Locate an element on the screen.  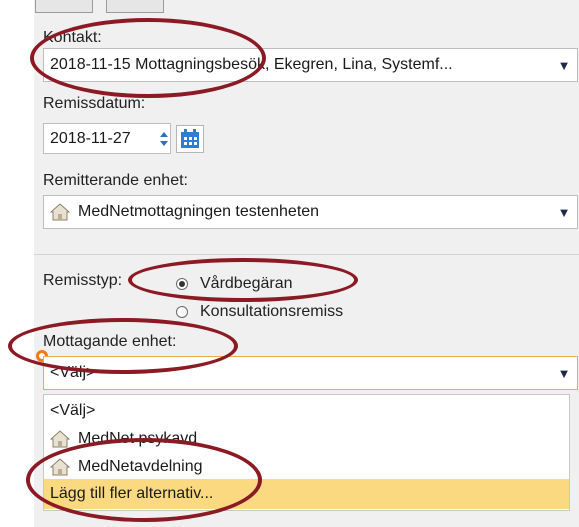
dropdown-option-mednetavdelning: MedNetavdelning is located at coordinates (306, 467).